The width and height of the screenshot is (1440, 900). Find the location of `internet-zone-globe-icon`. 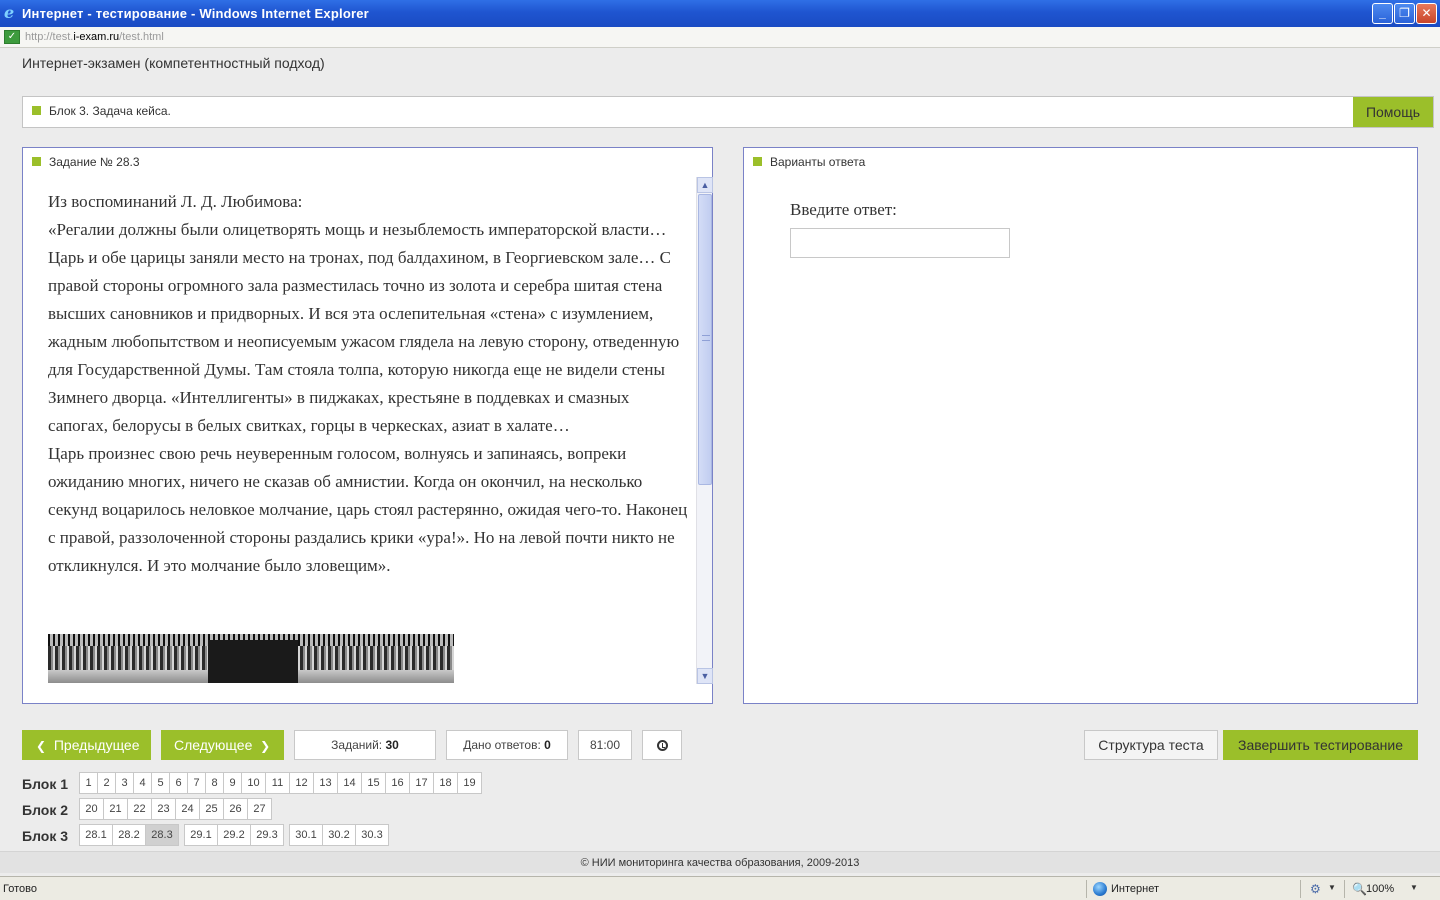

internet-zone-globe-icon is located at coordinates (1100, 889).